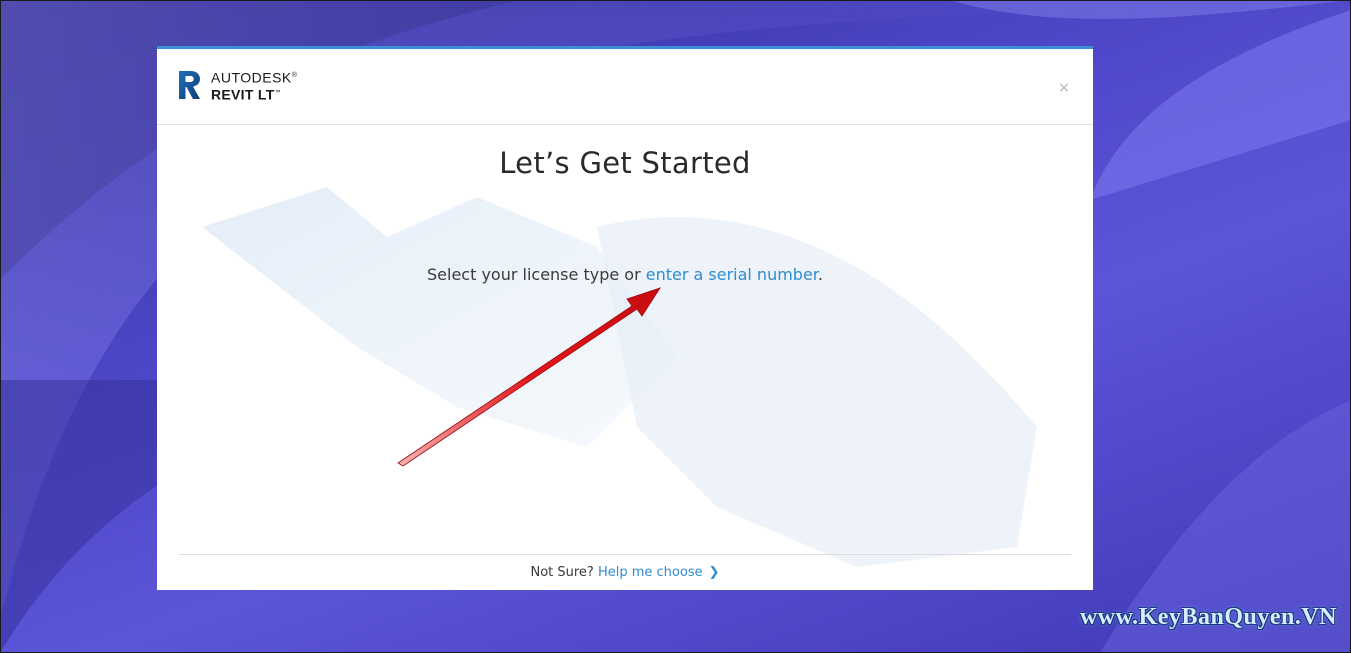  Describe the element at coordinates (820, 274) in the screenshot. I see `prompt-end: .` at that location.